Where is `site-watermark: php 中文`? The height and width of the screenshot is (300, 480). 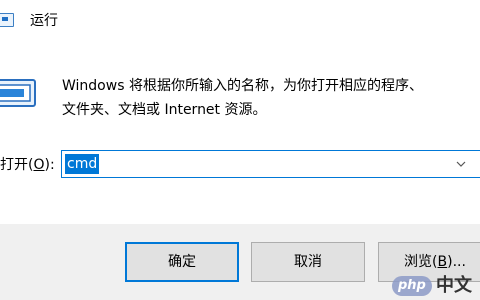
site-watermark: php 中文 is located at coordinates (436, 286).